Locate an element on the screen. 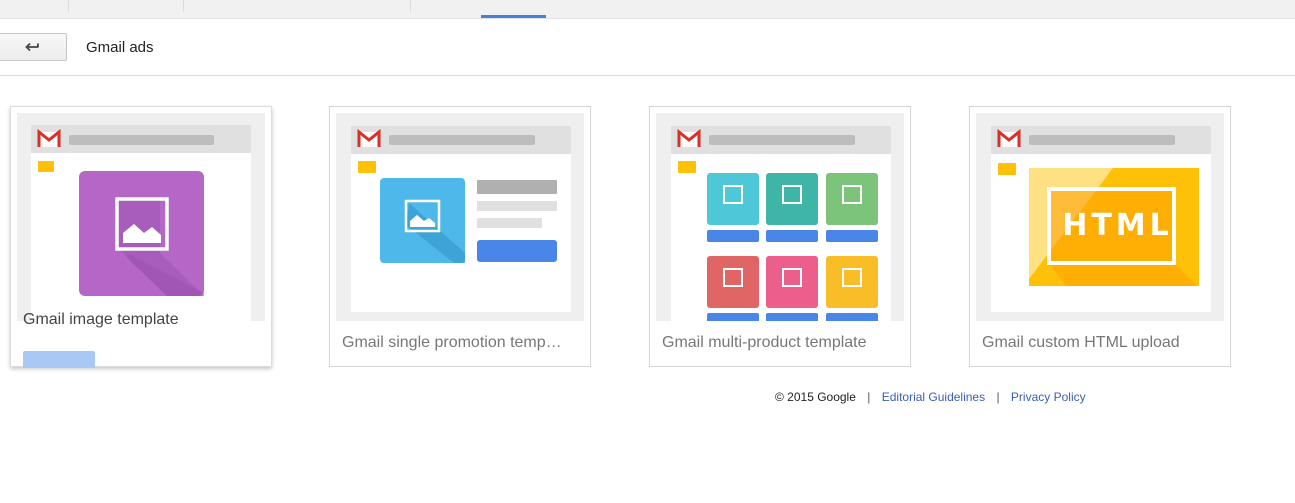 Image resolution: width=1295 pixels, height=503 pixels. image-template-illustration is located at coordinates (141, 217).